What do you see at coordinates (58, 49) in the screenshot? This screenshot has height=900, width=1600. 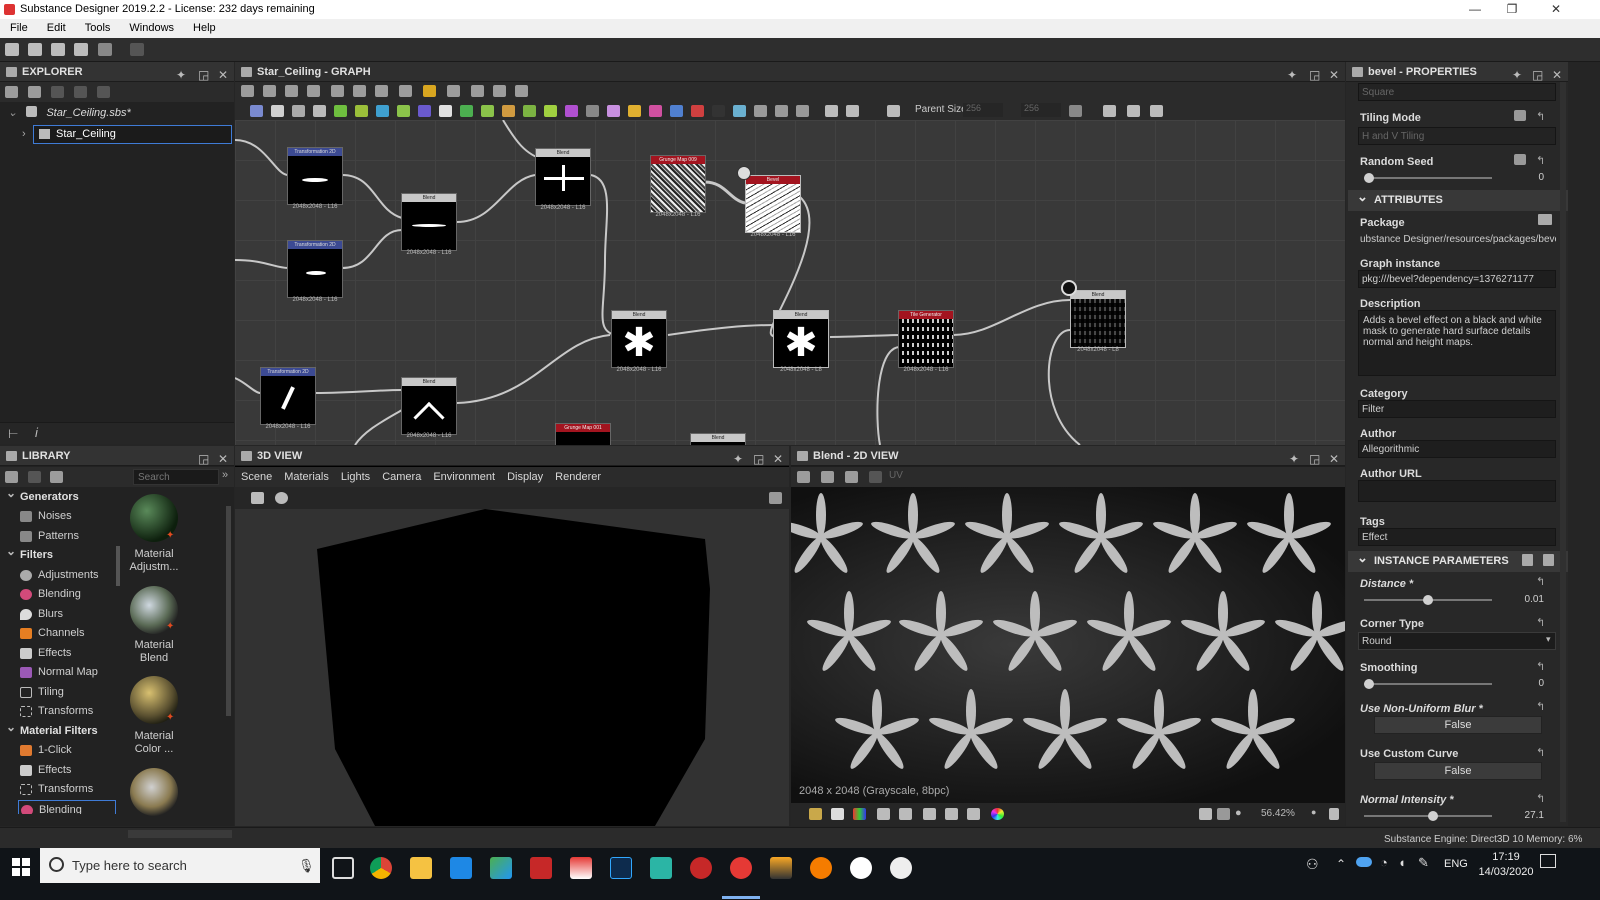 I see `open-icon` at bounding box center [58, 49].